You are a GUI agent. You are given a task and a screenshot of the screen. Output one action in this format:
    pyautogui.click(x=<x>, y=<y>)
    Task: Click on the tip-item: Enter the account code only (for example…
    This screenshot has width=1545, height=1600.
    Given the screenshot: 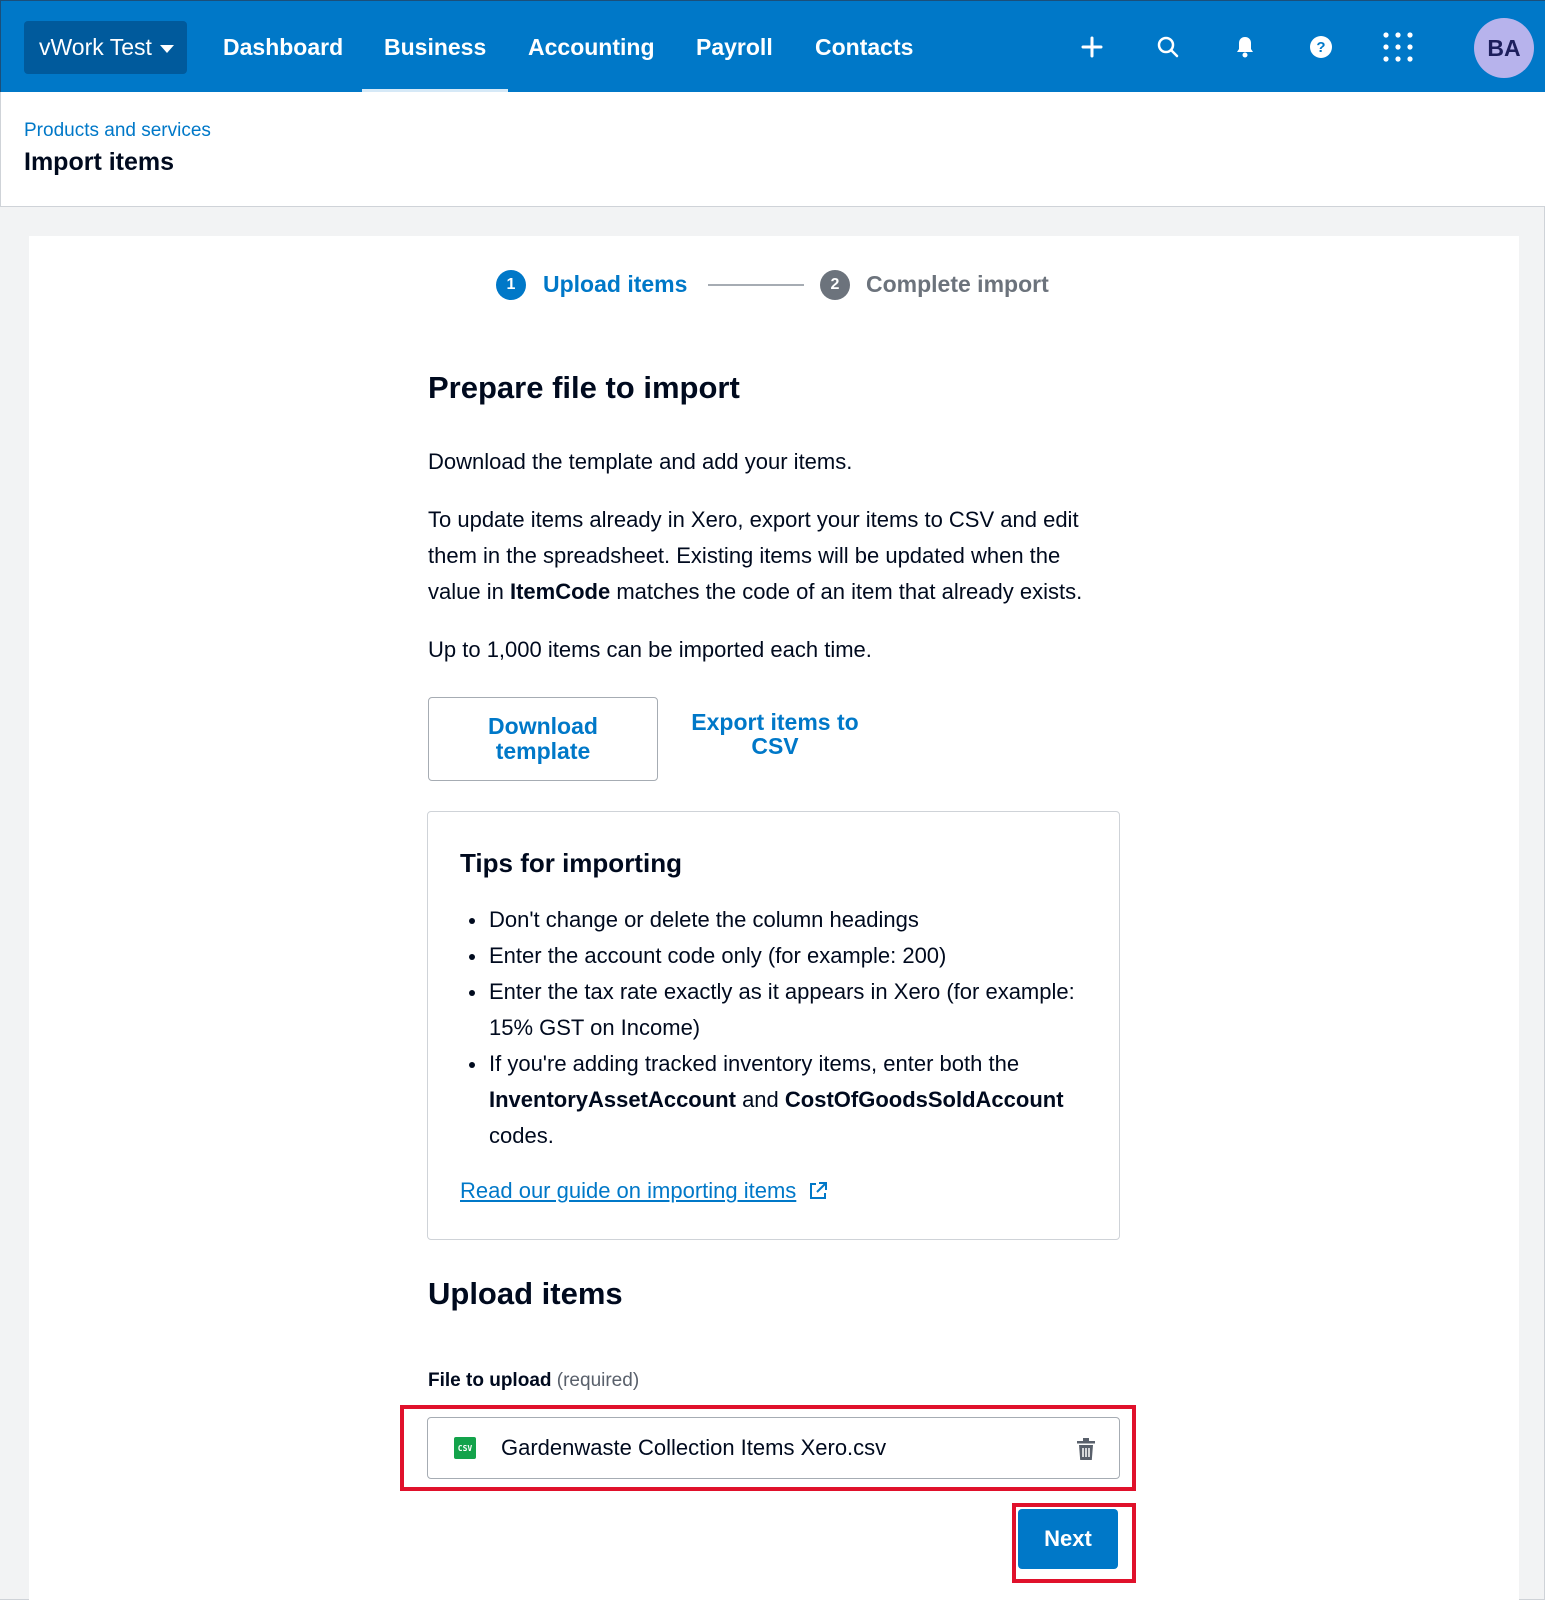 What is the action you would take?
    pyautogui.click(x=780, y=956)
    